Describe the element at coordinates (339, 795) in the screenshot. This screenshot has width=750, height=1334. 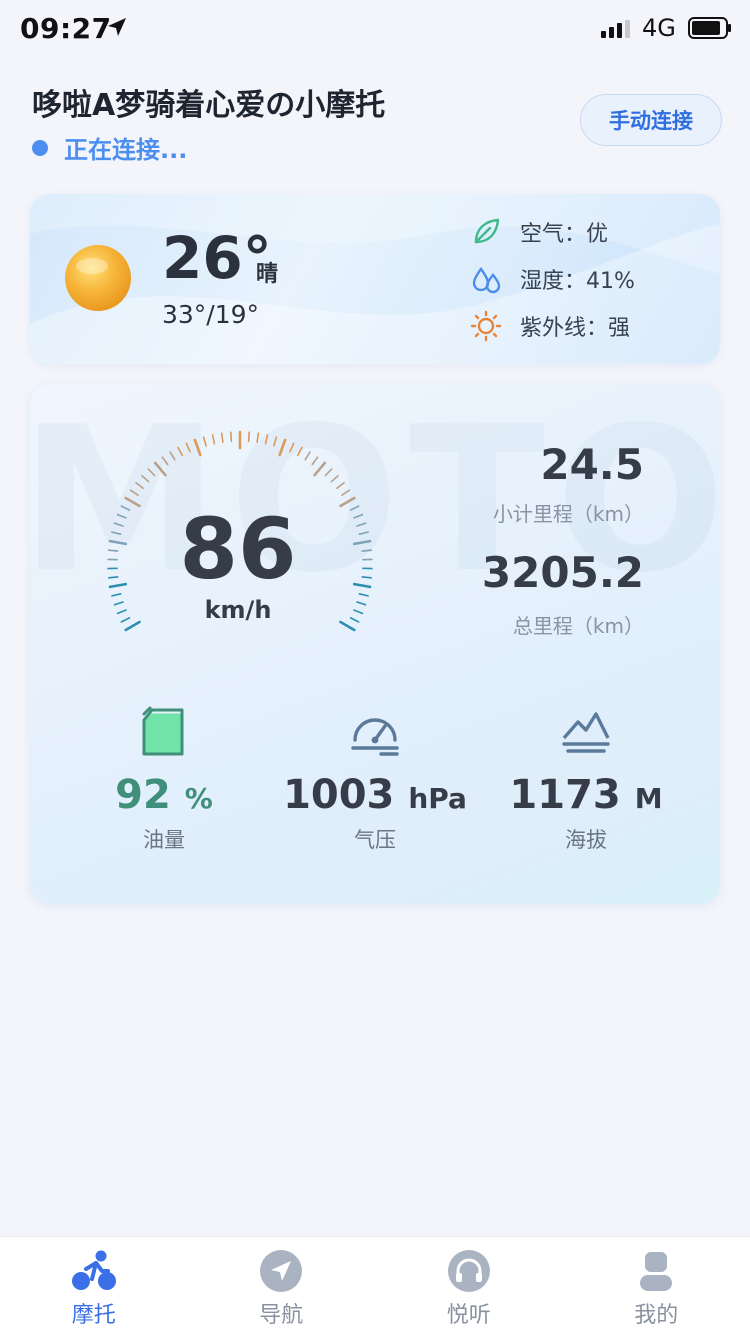
I see `pressure-value: 1003` at that location.